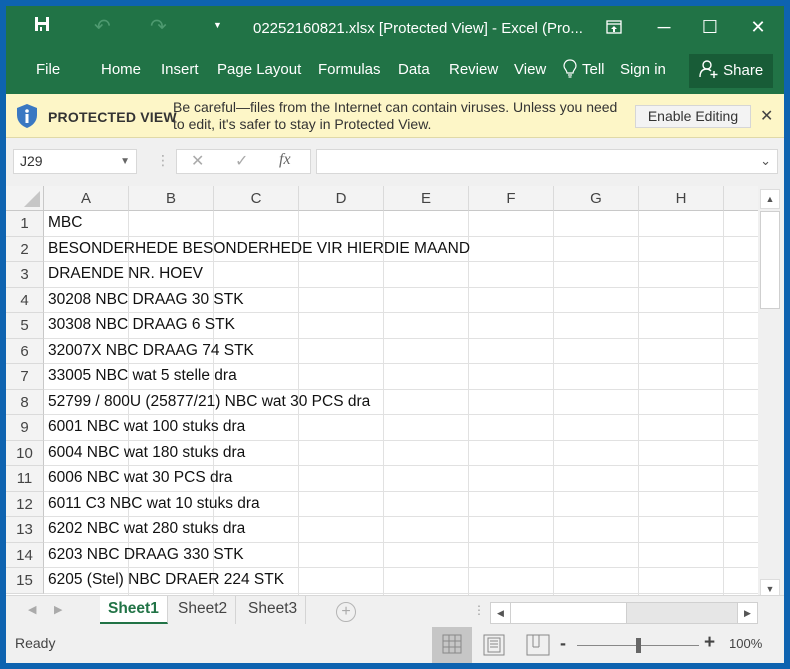 This screenshot has width=790, height=669. Describe the element at coordinates (146, 427) in the screenshot. I see `cell-a: 6001 NBC wat 100 stuks dra` at that location.